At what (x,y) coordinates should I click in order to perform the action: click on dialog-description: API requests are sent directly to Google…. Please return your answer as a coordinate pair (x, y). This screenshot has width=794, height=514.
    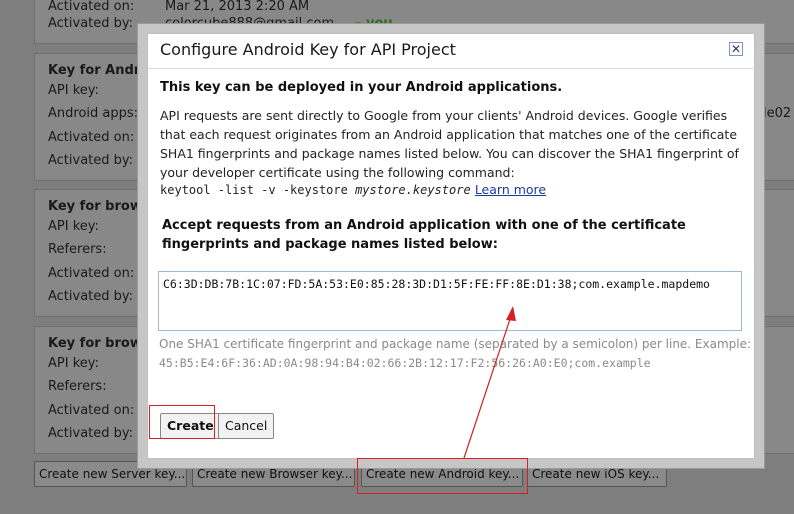
    Looking at the image, I should click on (449, 144).